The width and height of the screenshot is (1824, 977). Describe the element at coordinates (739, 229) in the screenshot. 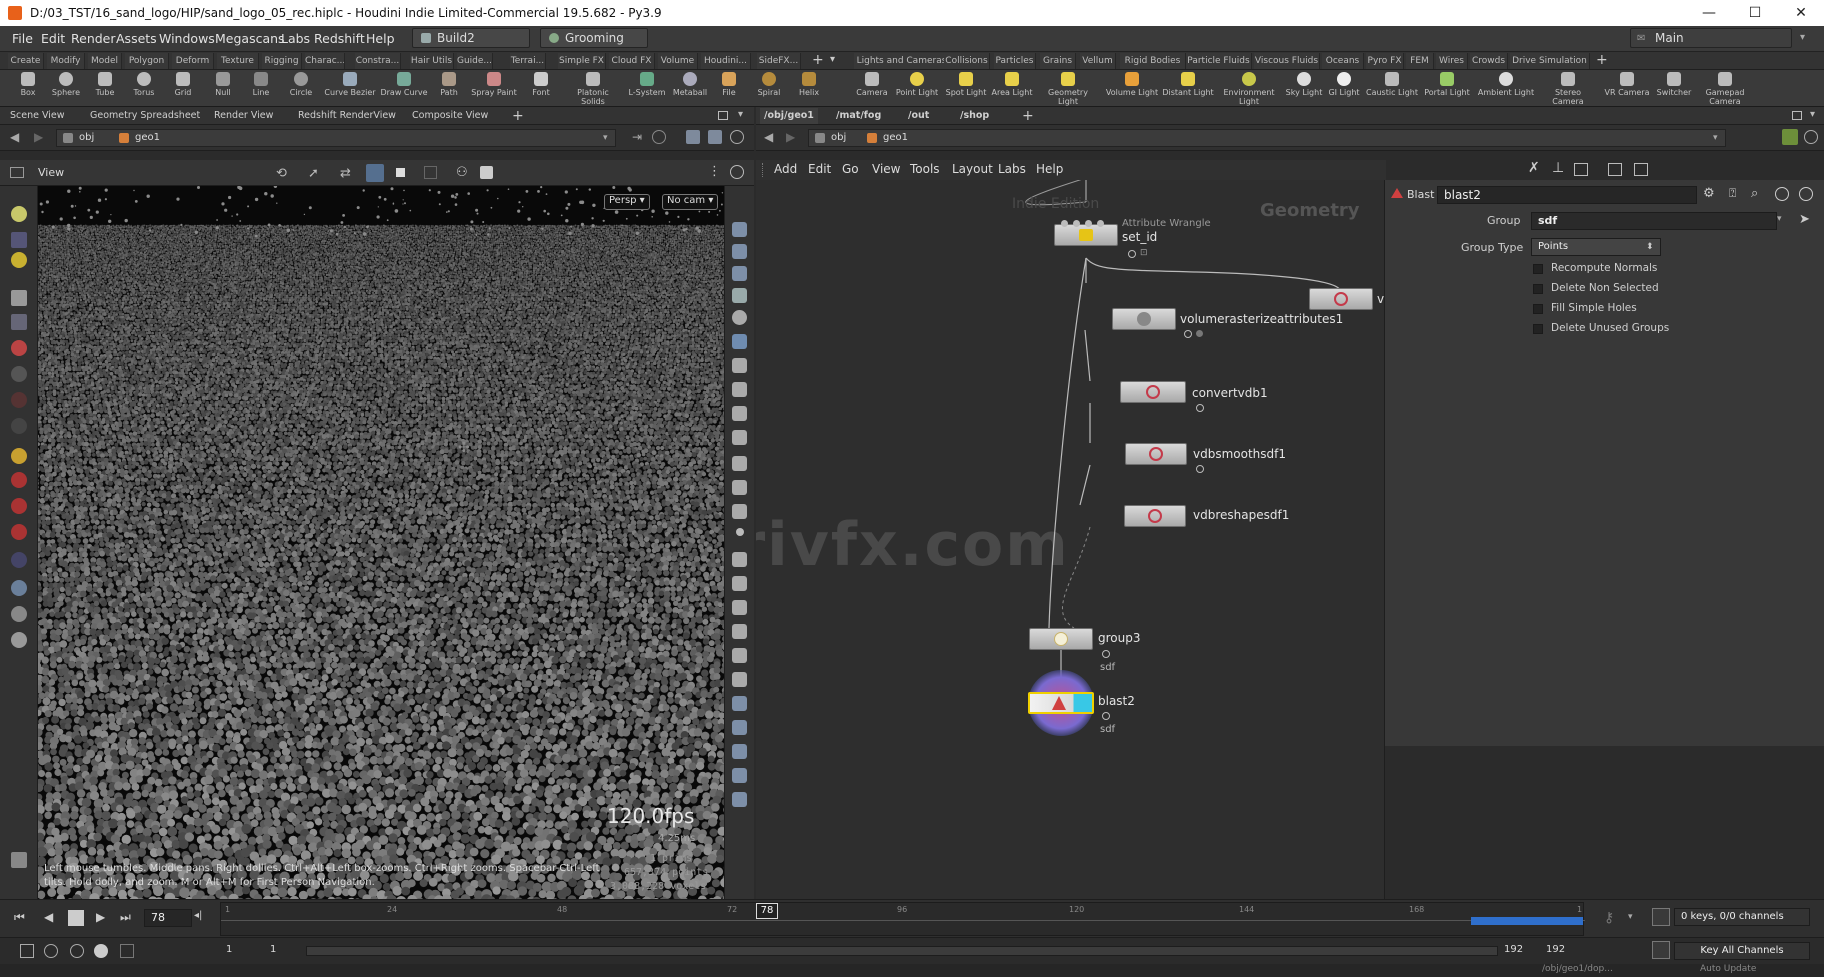

I see `display-points-icon` at that location.